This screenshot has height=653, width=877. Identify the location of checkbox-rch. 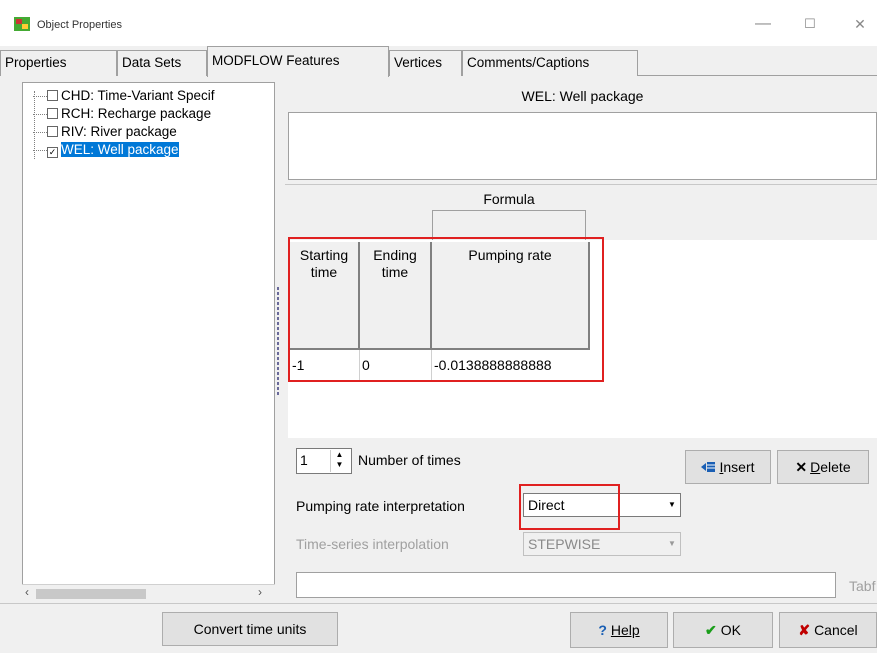
(52, 113).